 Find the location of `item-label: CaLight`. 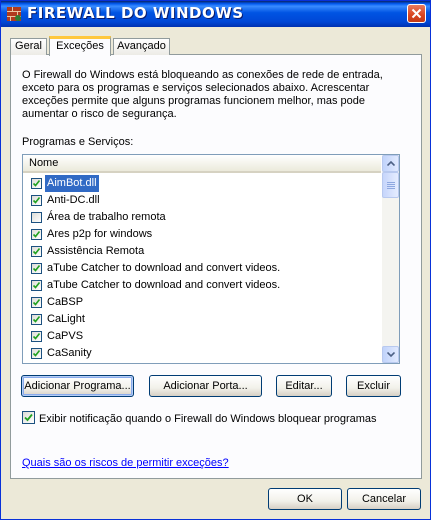

item-label: CaLight is located at coordinates (66, 319).